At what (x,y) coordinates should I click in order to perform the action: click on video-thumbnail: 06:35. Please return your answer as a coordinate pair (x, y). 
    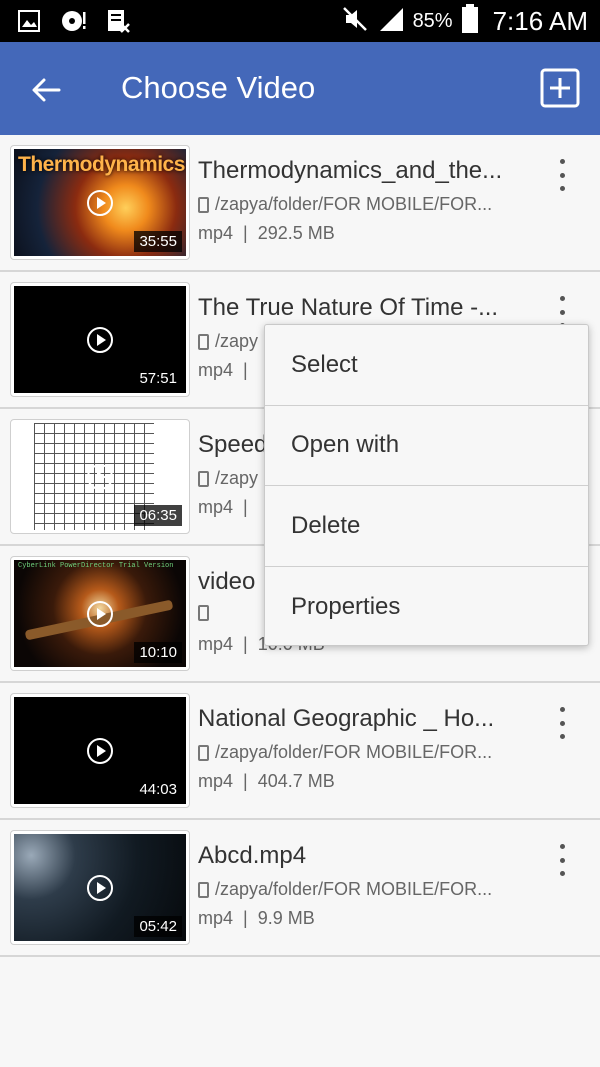
    Looking at the image, I should click on (100, 476).